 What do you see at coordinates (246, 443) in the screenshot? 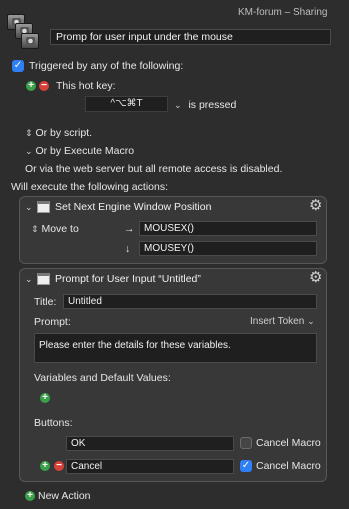
I see `cancel-macro-checkbox` at bounding box center [246, 443].